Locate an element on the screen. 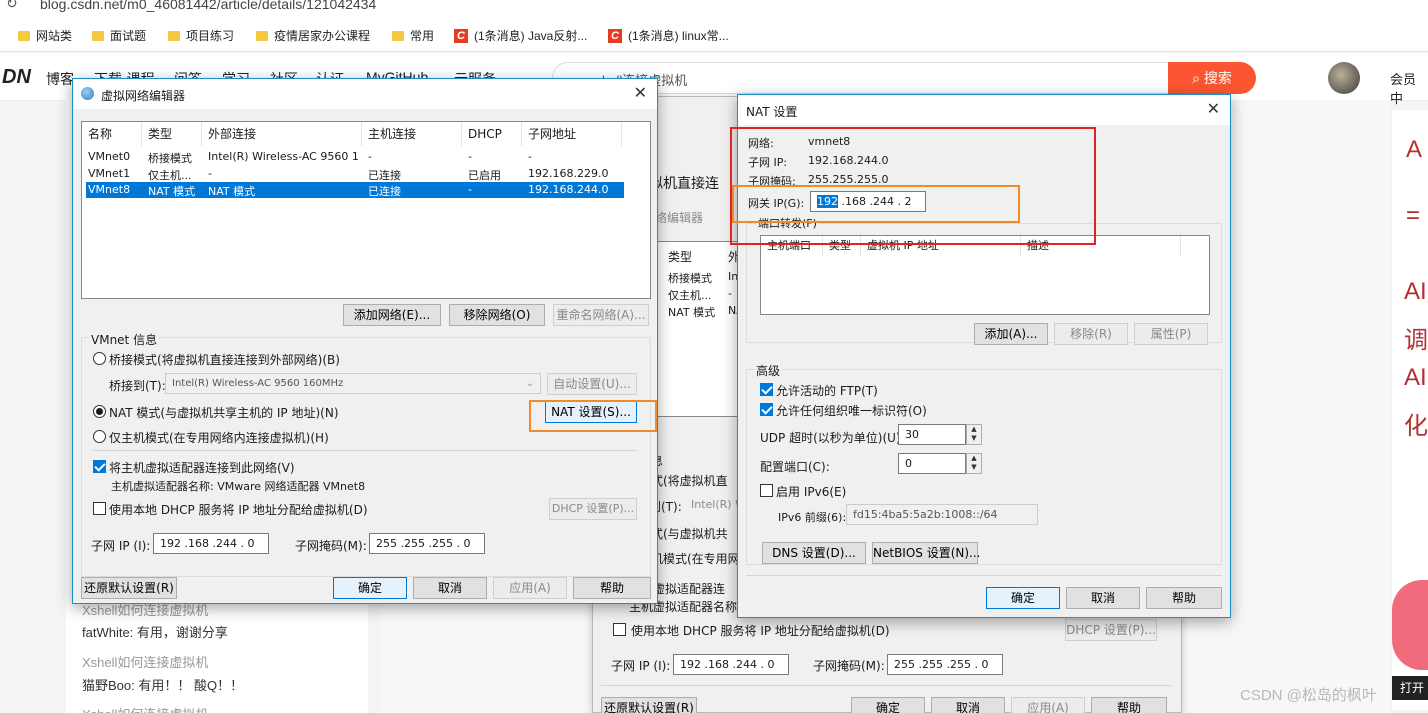 The image size is (1428, 713). right-text: AI is located at coordinates (1415, 377).